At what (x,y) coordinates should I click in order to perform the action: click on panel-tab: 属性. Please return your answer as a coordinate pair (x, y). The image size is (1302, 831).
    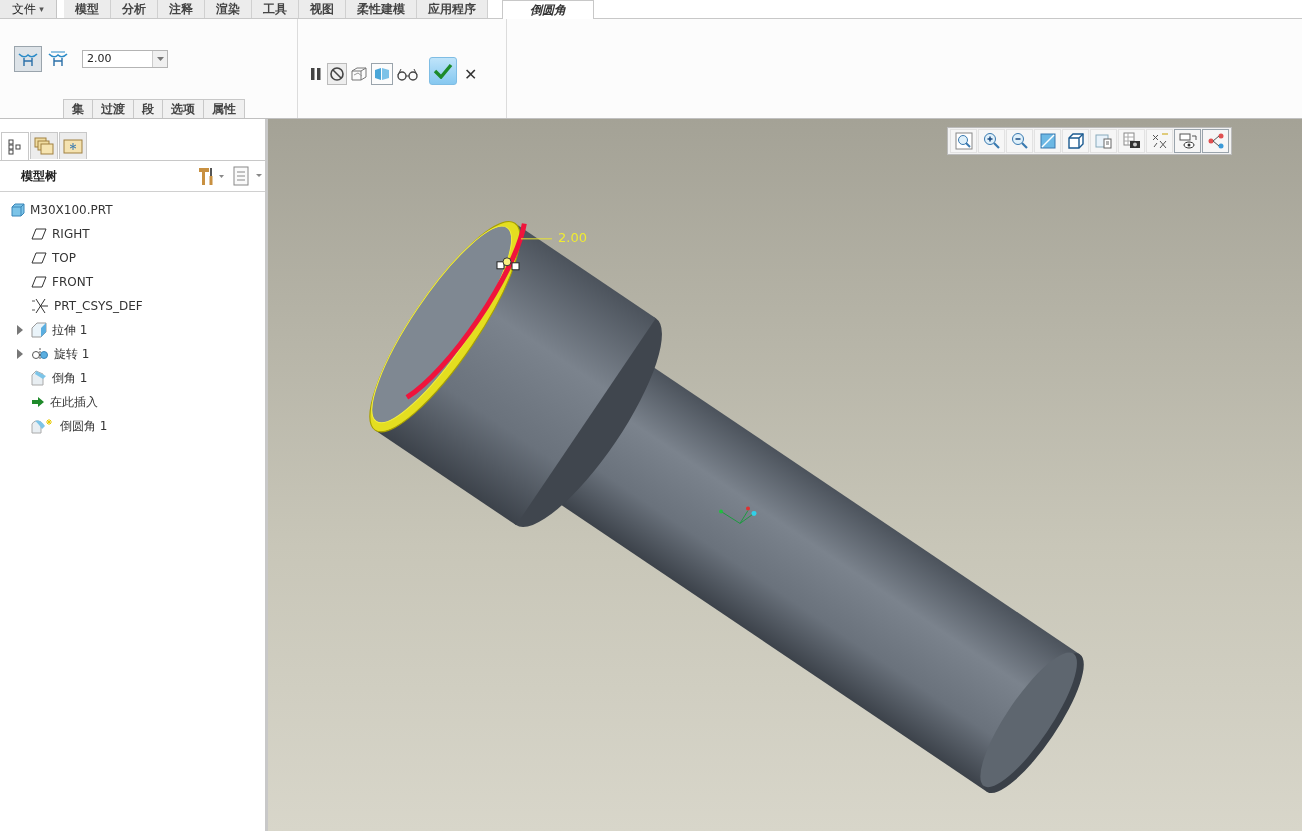
    Looking at the image, I should click on (224, 108).